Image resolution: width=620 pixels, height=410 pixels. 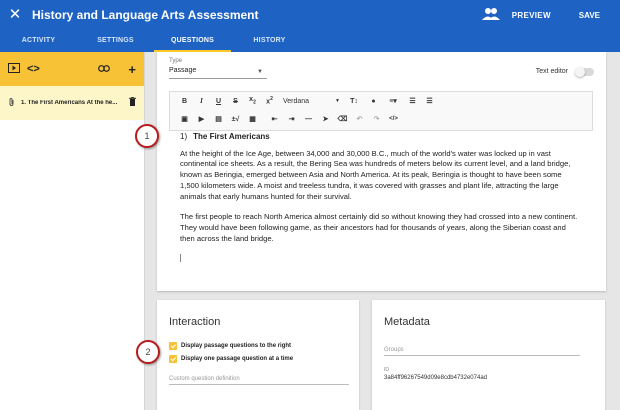 I want to click on people-icon, so click(x=491, y=15).